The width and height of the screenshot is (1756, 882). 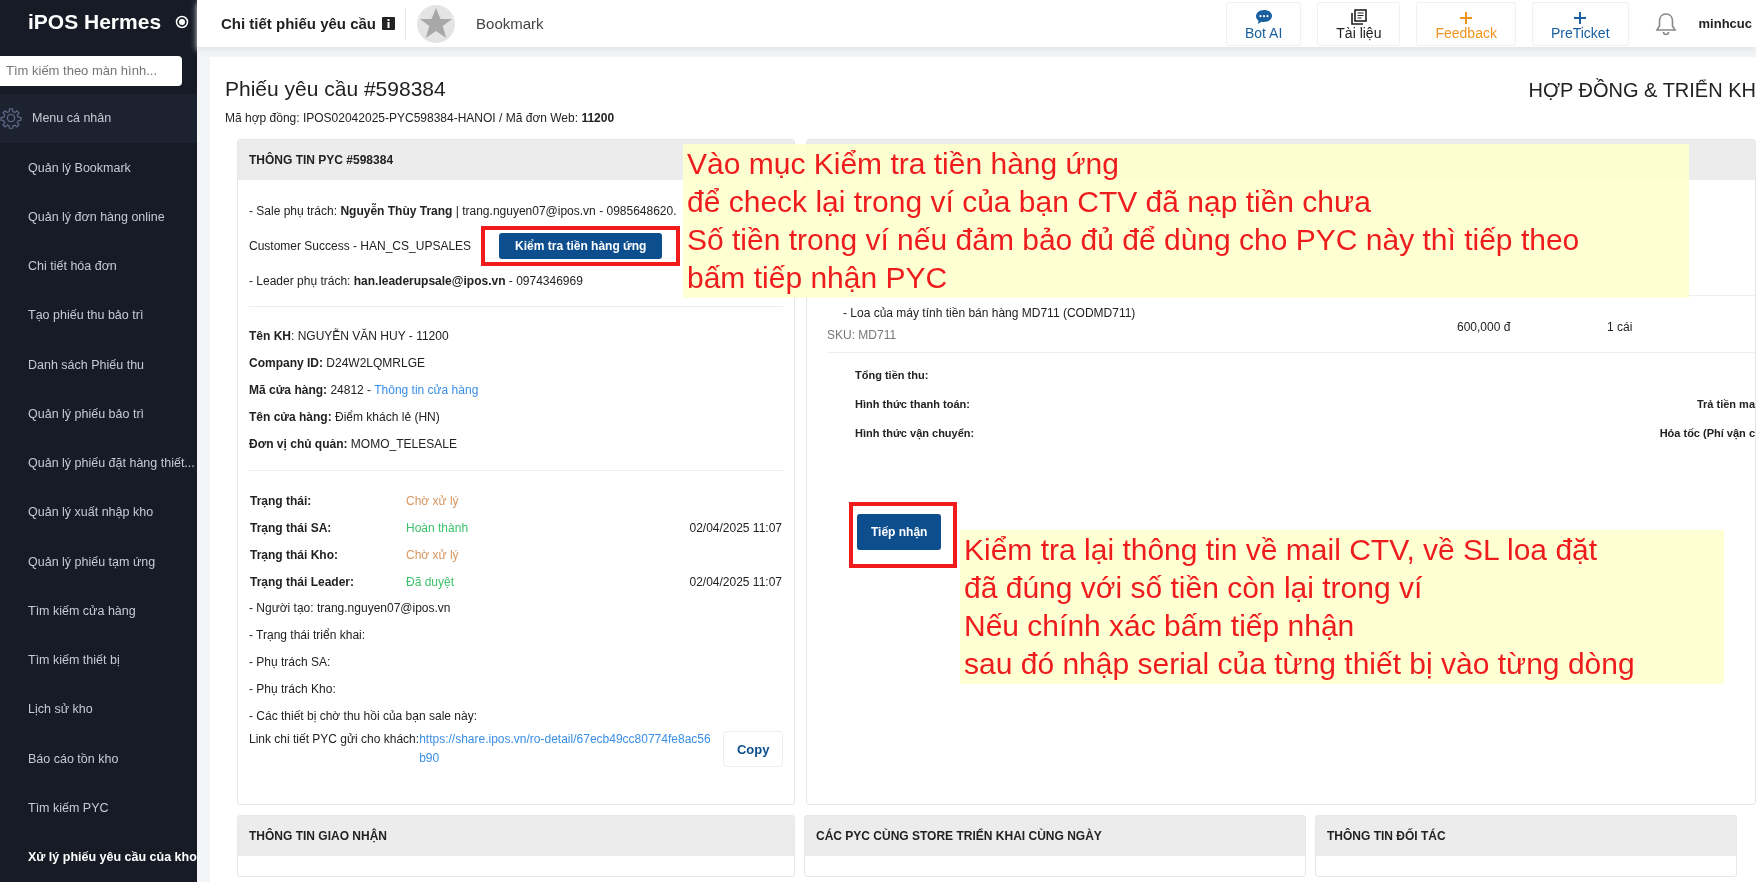 What do you see at coordinates (892, 376) in the screenshot?
I see `summary-label: Tổng tiền thu:` at bounding box center [892, 376].